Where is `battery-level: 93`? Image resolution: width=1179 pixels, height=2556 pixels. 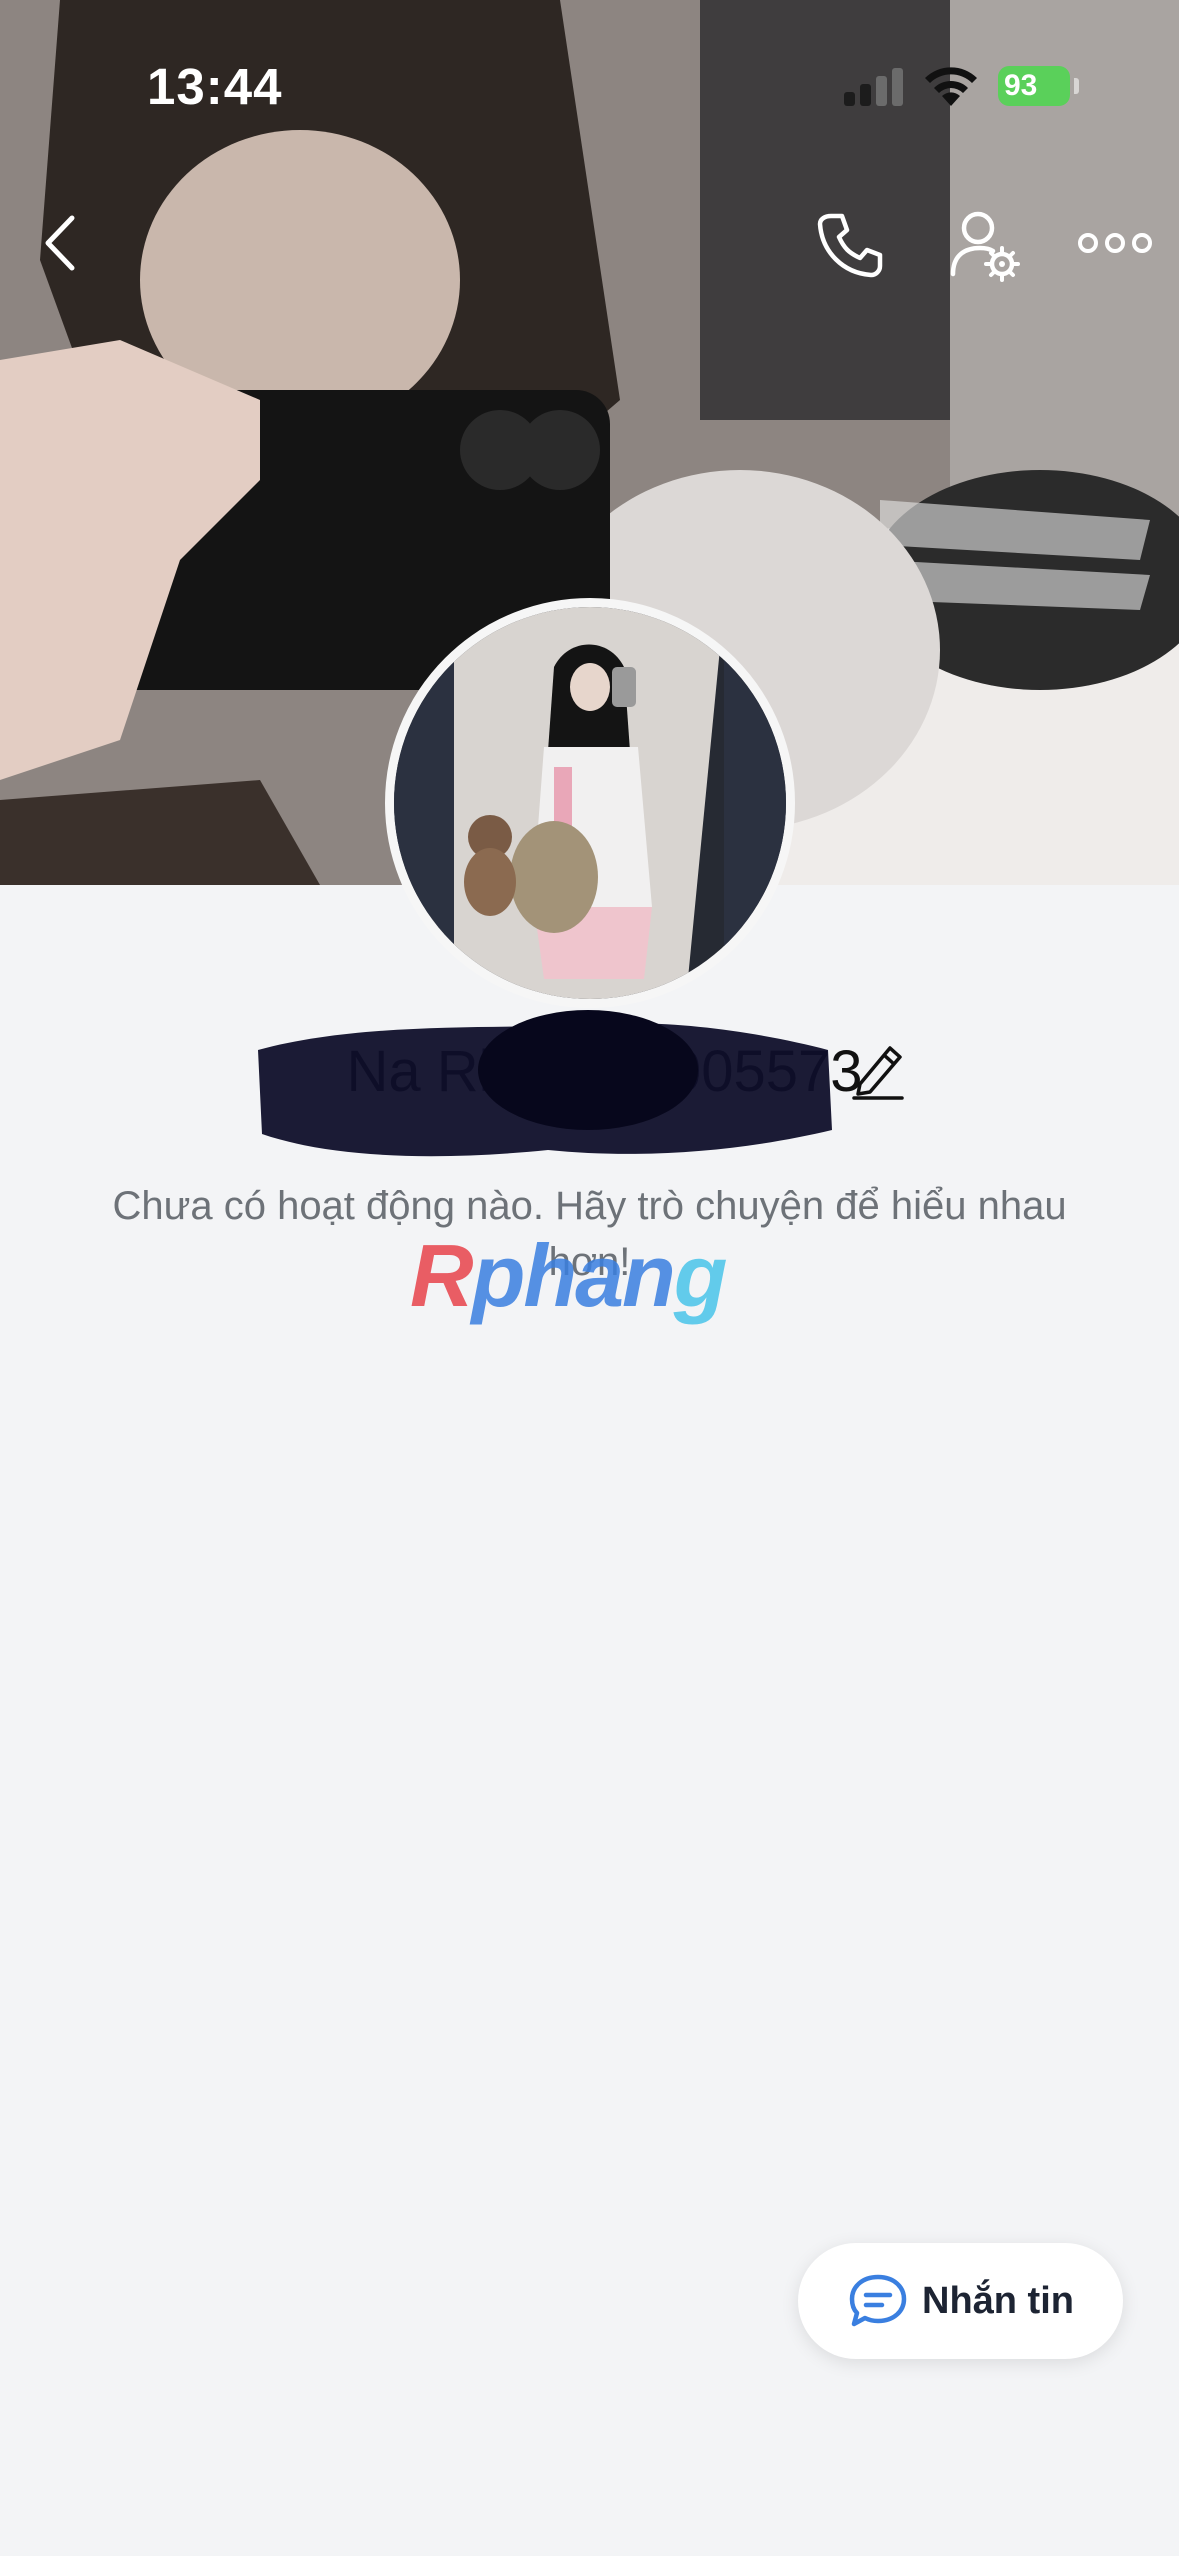 battery-level: 93 is located at coordinates (1021, 85).